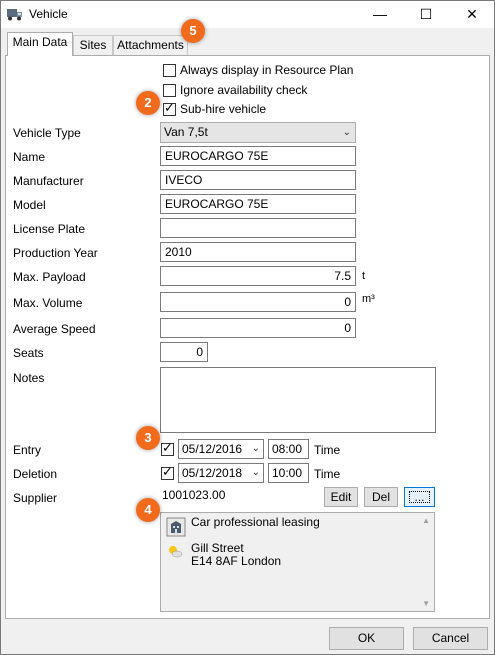  Describe the element at coordinates (298, 400) in the screenshot. I see `notes-textarea` at that location.